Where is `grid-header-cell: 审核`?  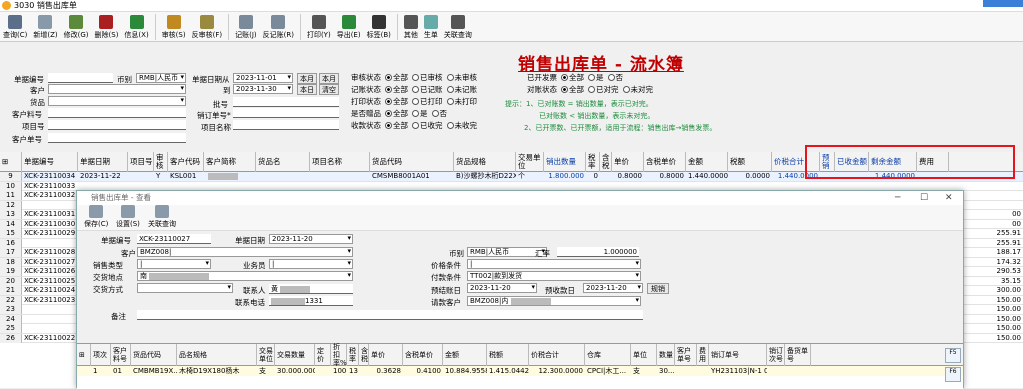 grid-header-cell: 审核 is located at coordinates (161, 162).